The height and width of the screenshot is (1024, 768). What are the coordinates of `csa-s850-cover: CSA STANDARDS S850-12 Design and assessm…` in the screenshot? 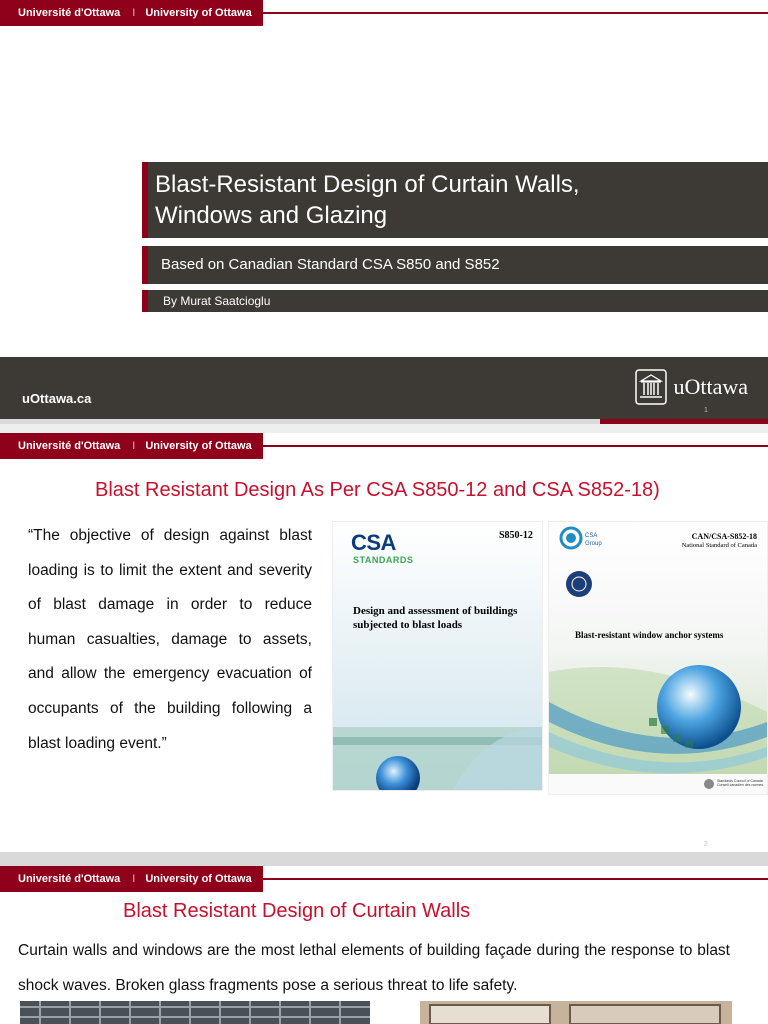 It's located at (437, 656).